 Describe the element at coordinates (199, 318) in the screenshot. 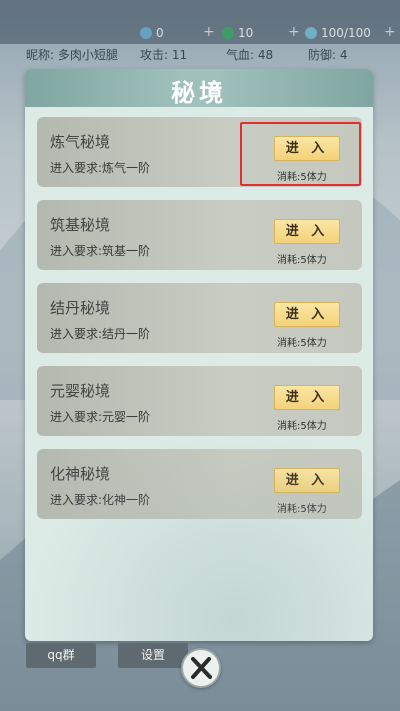

I see `realm-card-jiedan: 结丹秘境 进入要求:结丹一阶 进 入 消耗:5体力` at that location.